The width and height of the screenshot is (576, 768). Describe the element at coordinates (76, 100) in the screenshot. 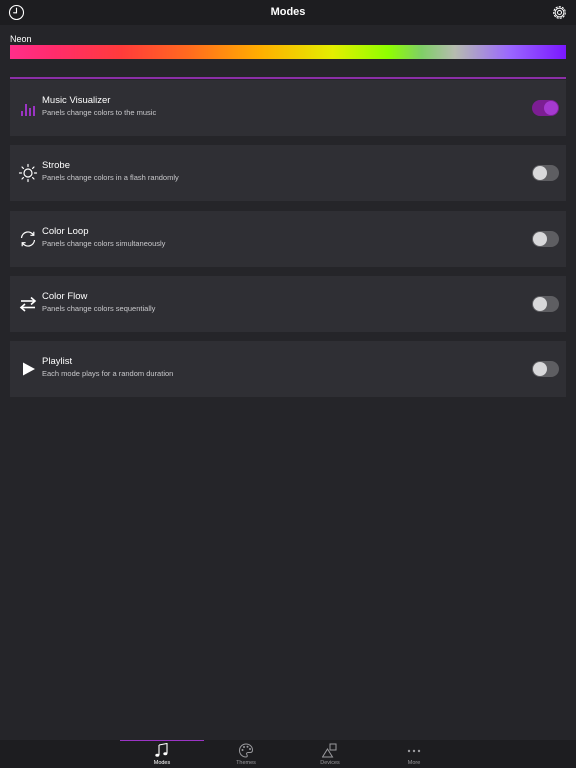

I see `mode-title: Music Visualizer` at that location.